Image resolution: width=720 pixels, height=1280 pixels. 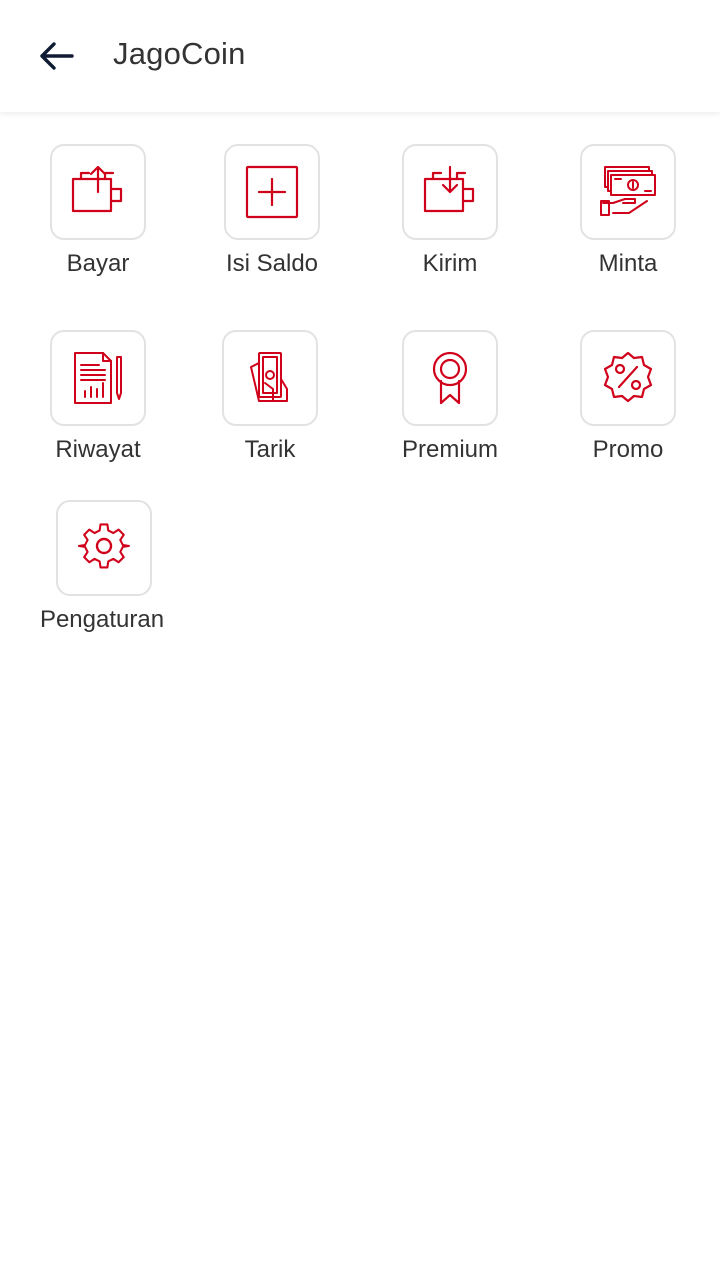 I want to click on menu-label: Tarik, so click(x=270, y=449).